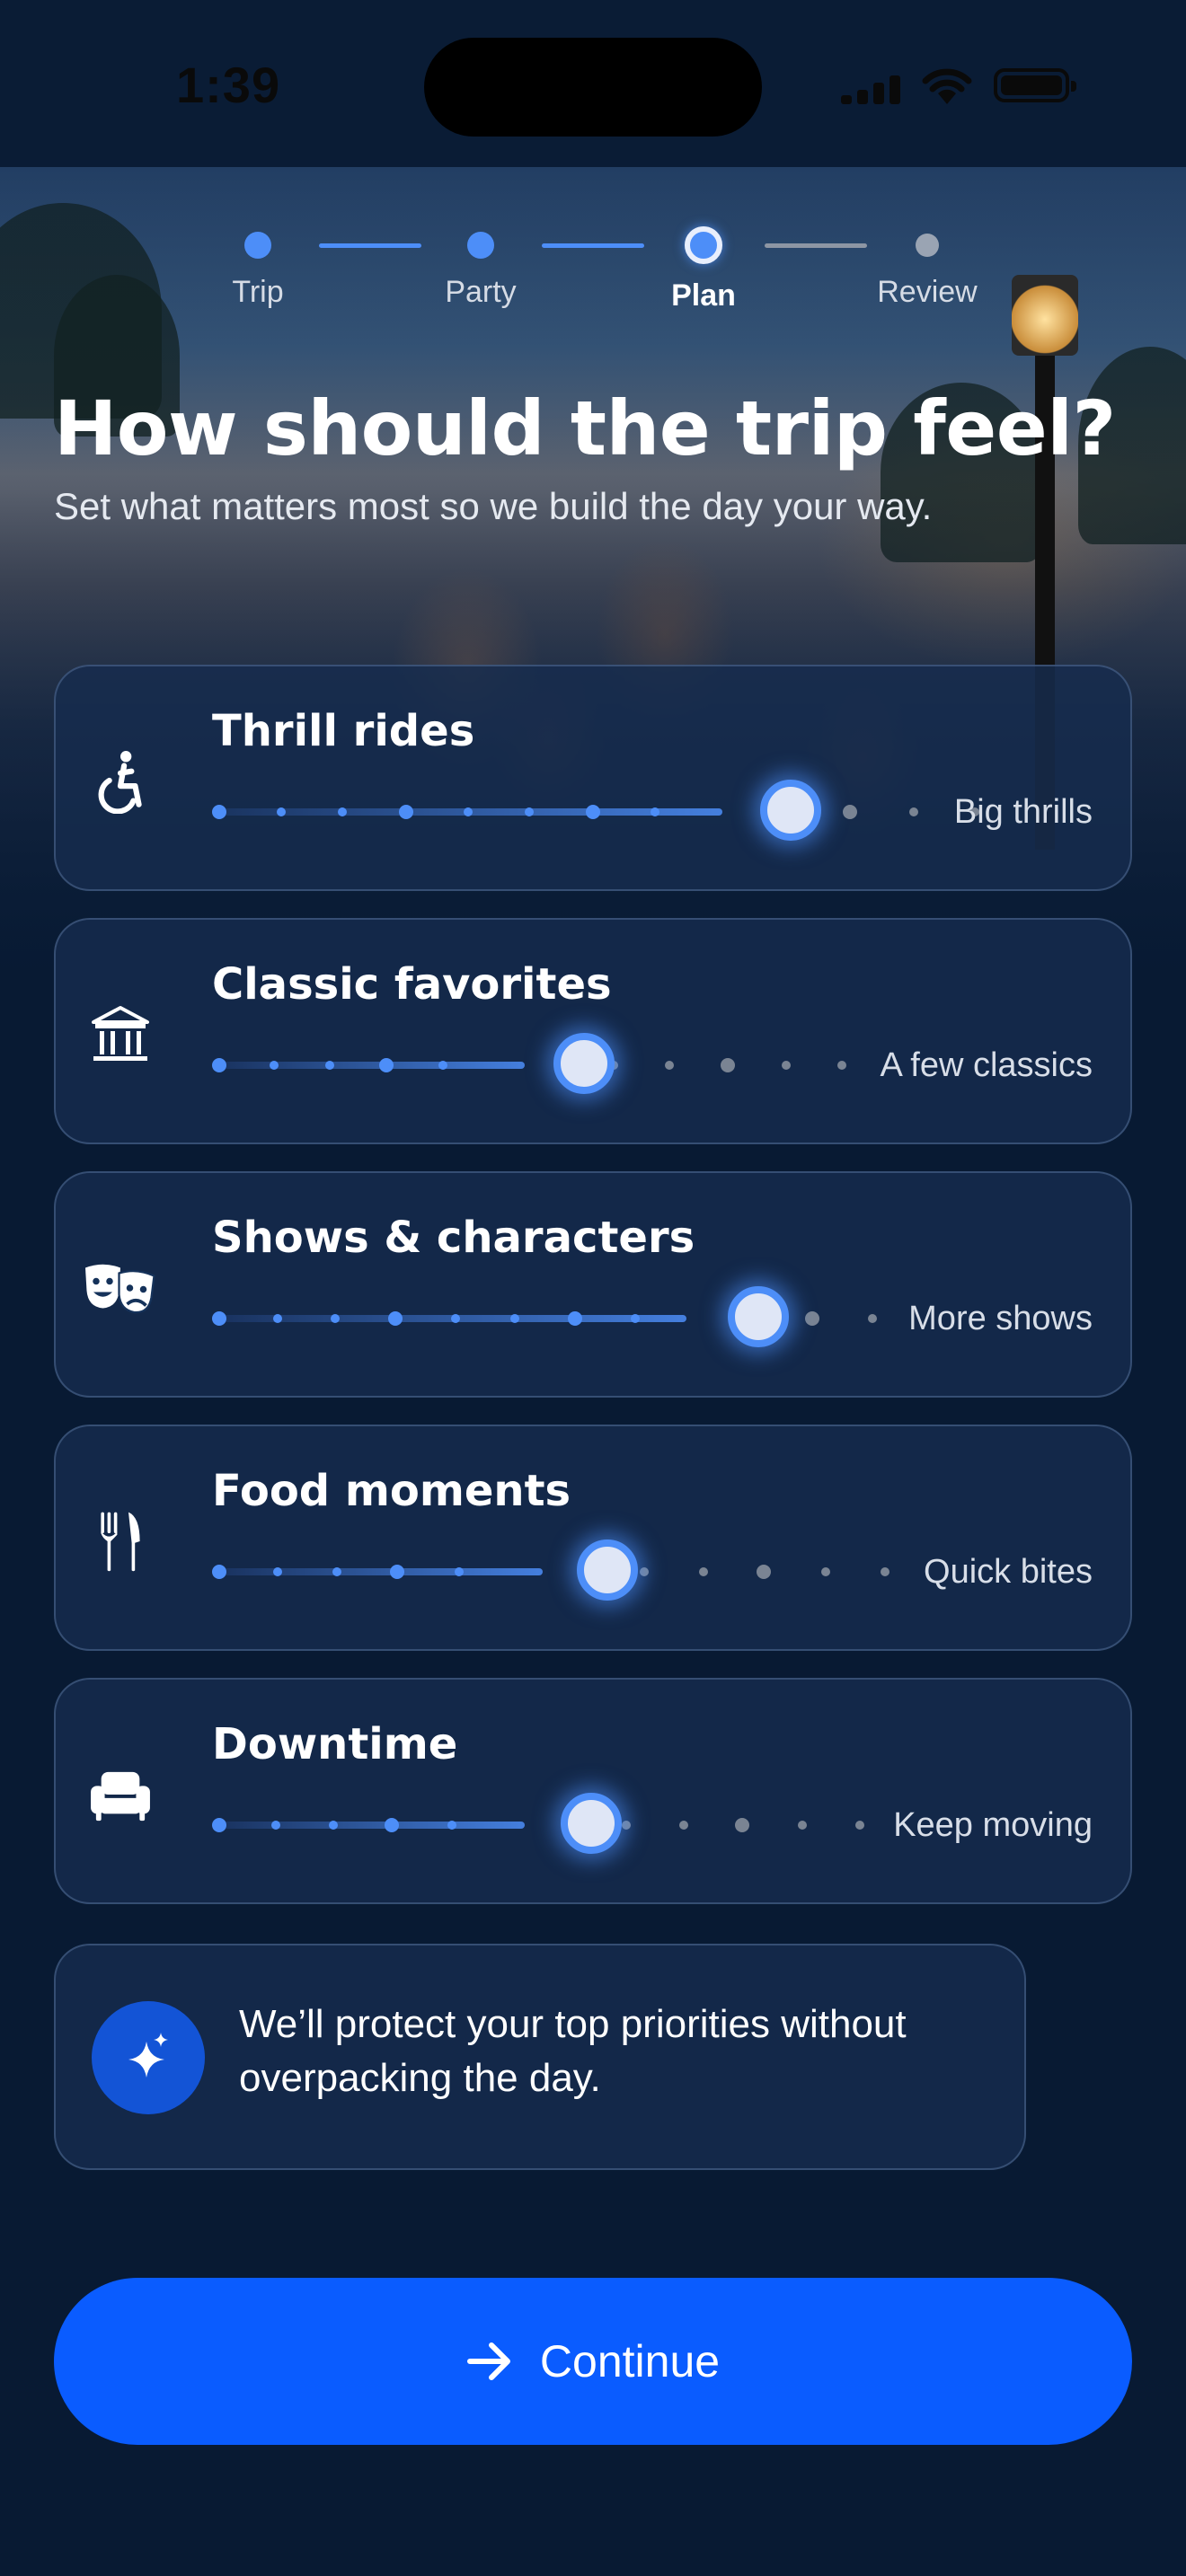 The width and height of the screenshot is (1186, 2576). What do you see at coordinates (481, 292) in the screenshot?
I see `step-label-party: Party` at bounding box center [481, 292].